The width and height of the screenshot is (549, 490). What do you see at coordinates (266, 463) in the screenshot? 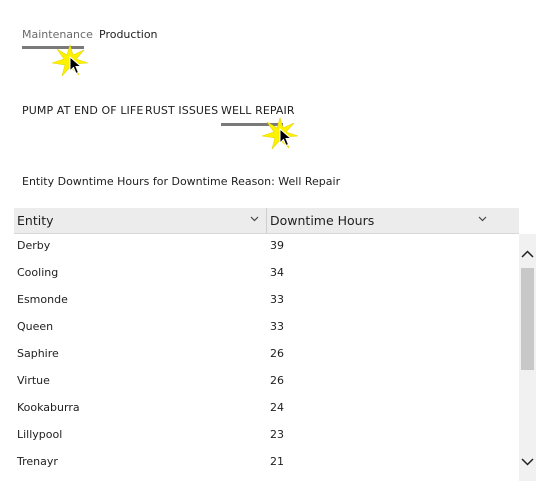
I see `table-row: Trenayr 21` at bounding box center [266, 463].